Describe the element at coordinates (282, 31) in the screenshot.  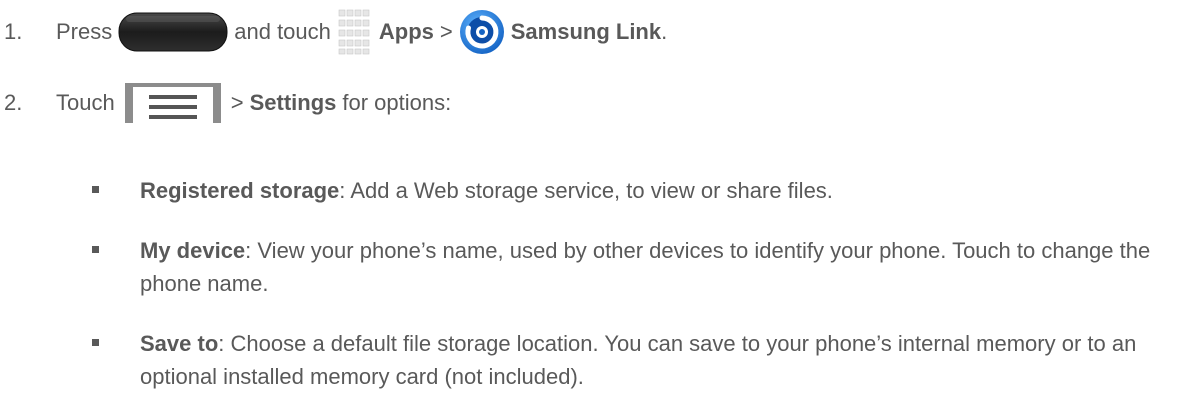
I see `step-text-and-touch: and touch` at that location.